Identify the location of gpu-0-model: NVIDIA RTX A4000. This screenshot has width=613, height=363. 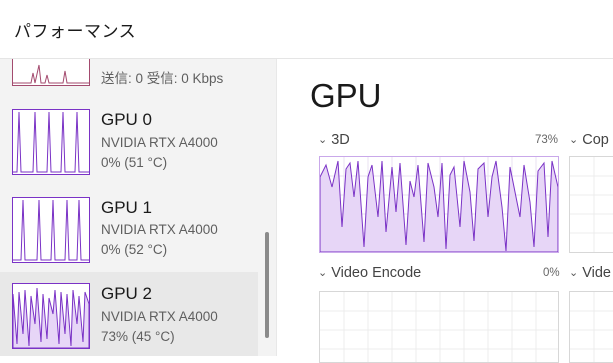
(159, 142).